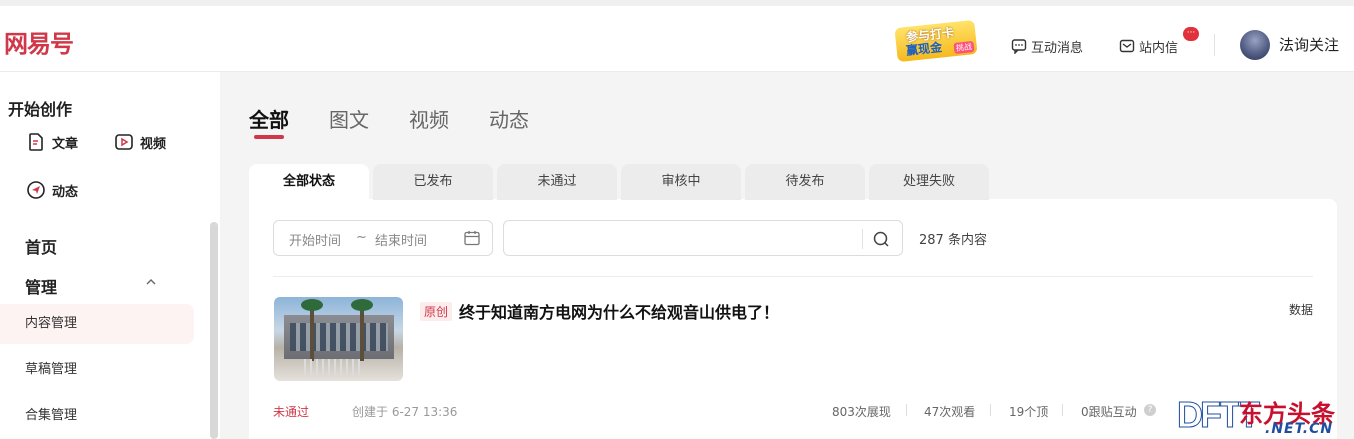  I want to click on document-icon, so click(36, 142).